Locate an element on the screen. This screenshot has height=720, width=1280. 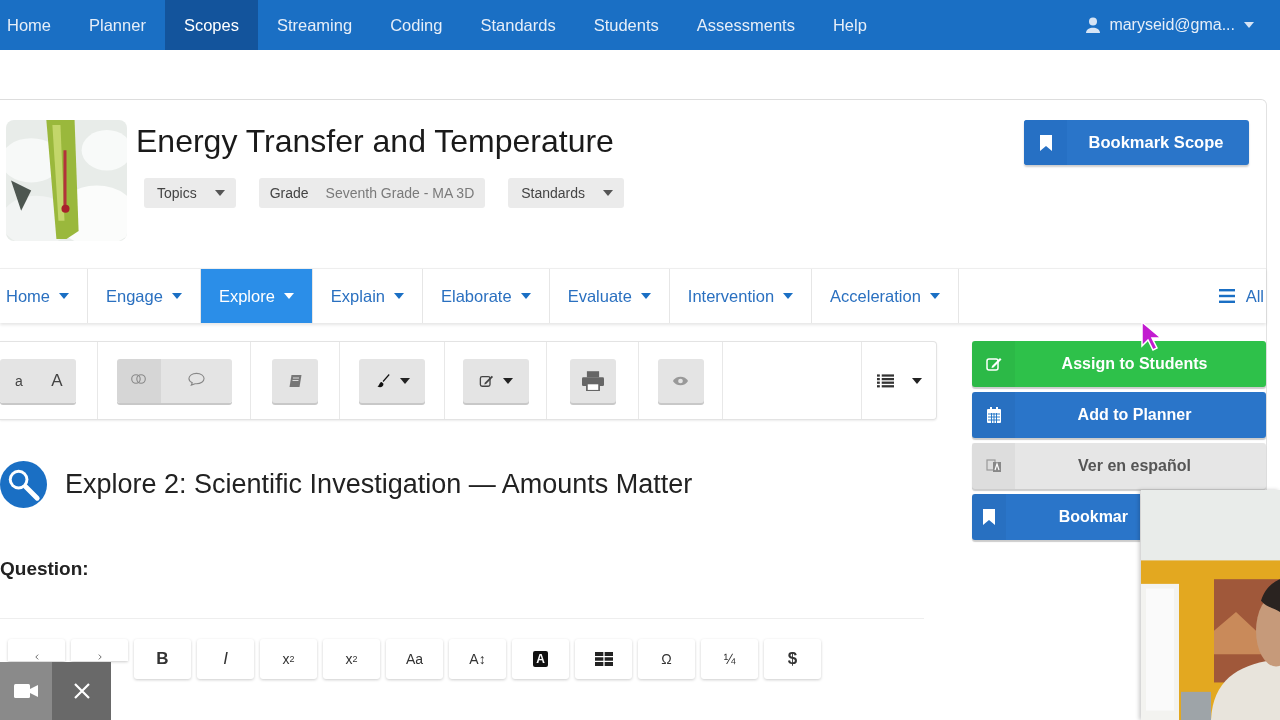
nav-link: Scopes is located at coordinates (211, 25).